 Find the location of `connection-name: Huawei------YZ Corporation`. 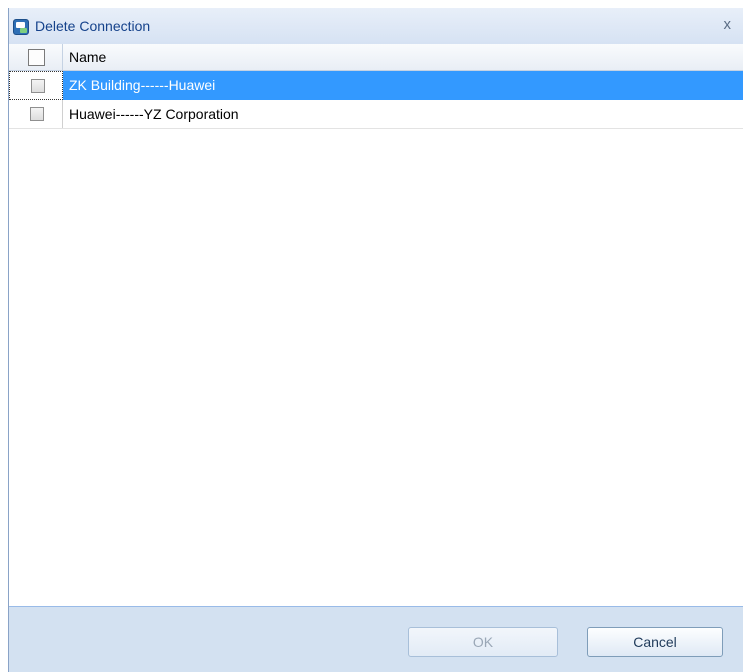

connection-name: Huawei------YZ Corporation is located at coordinates (154, 114).